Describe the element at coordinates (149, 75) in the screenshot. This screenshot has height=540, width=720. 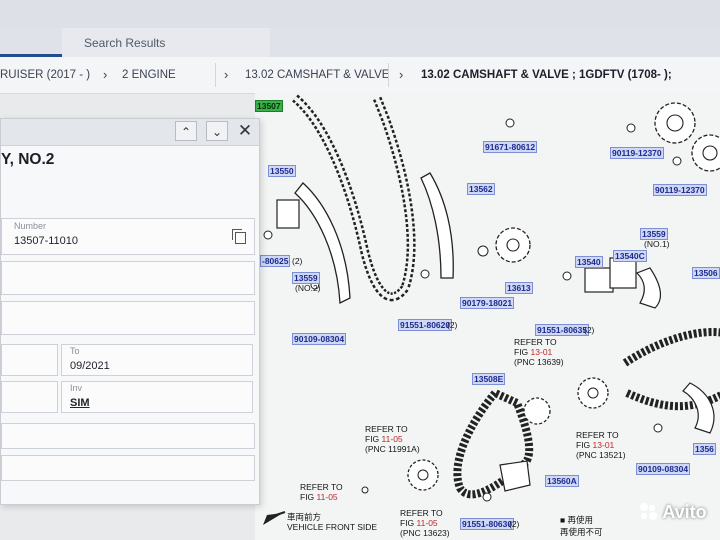
I see `breadcrumb-item-engine: 2 ENGINE` at that location.